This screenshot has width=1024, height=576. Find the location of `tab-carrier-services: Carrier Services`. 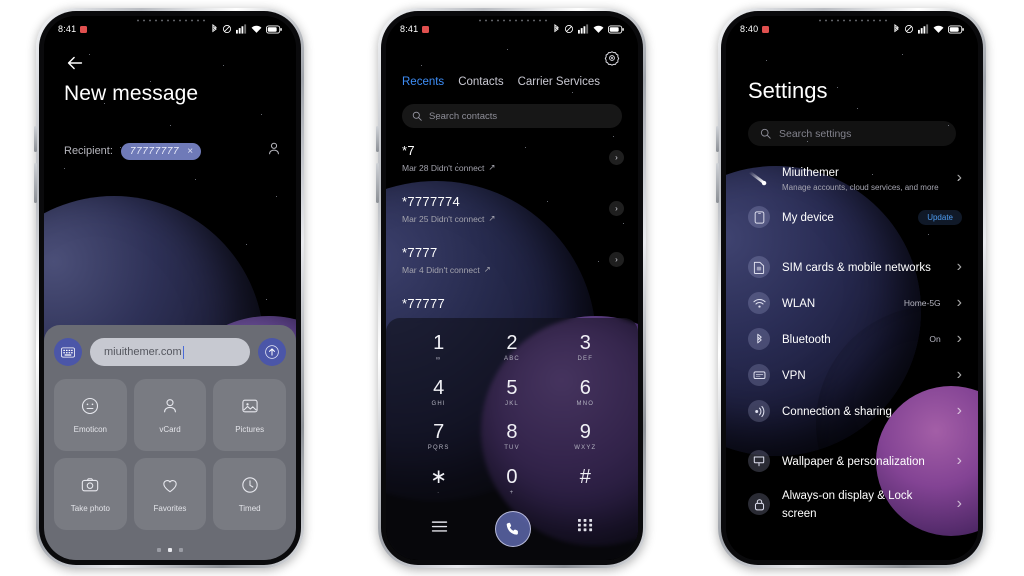

tab-carrier-services: Carrier Services is located at coordinates (559, 82).